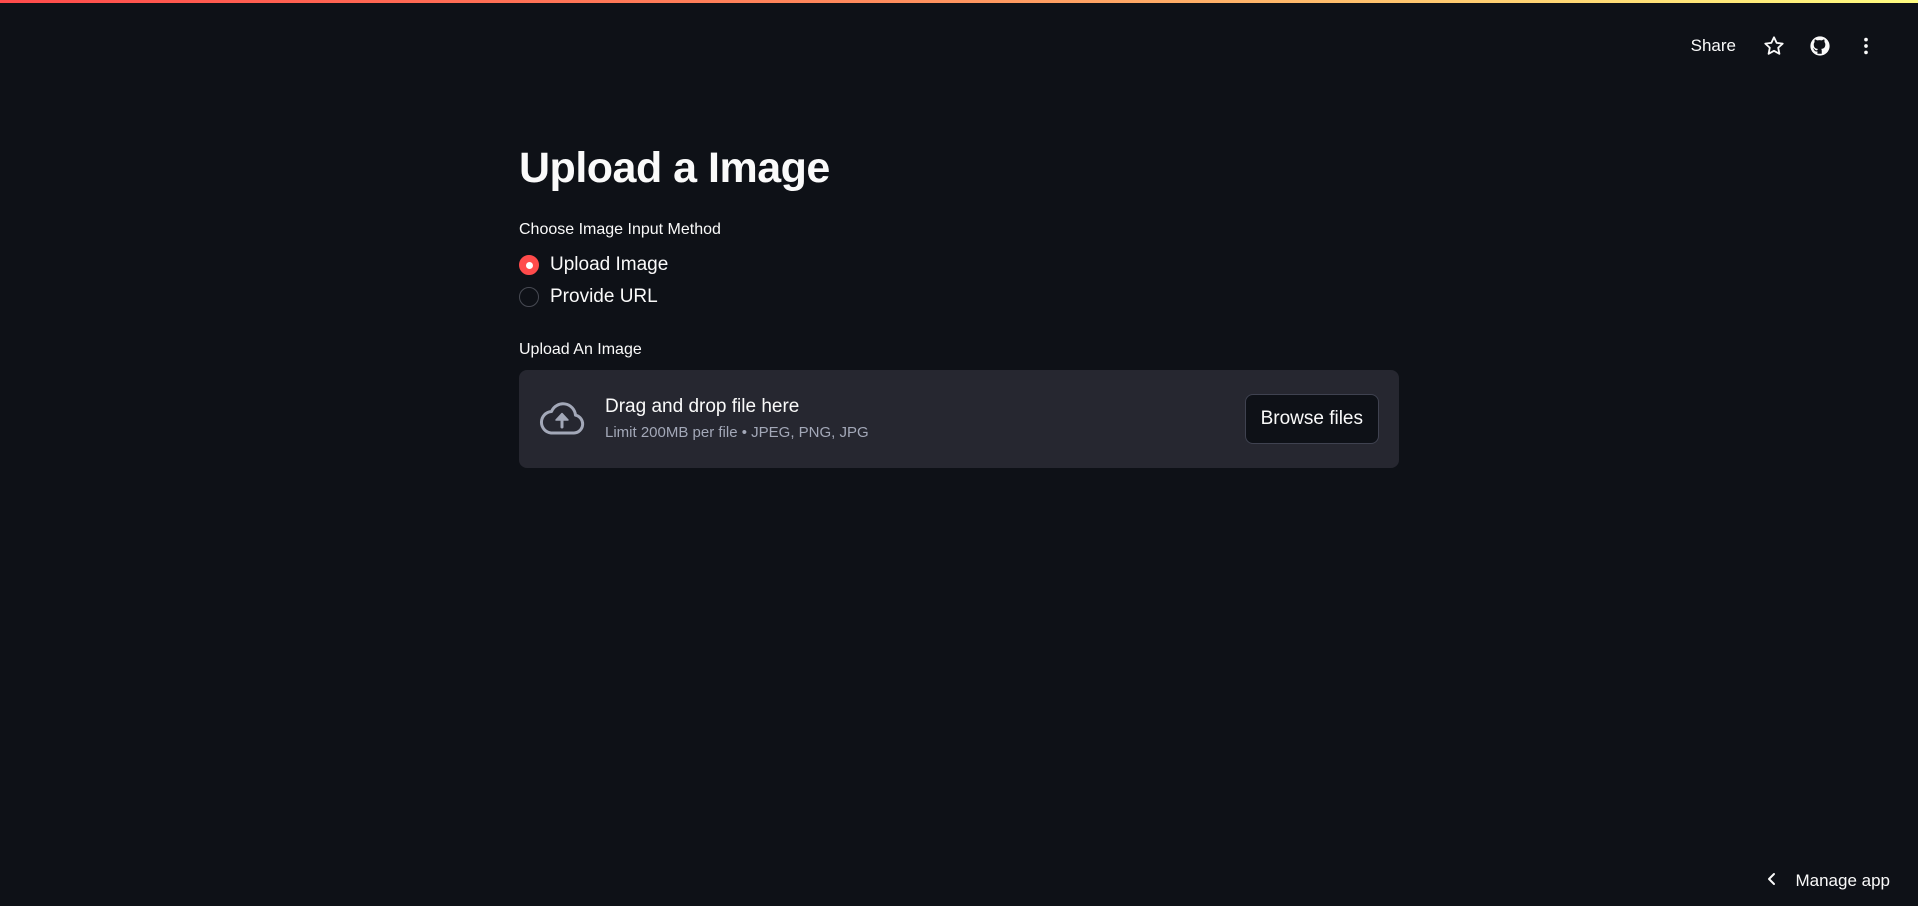  Describe the element at coordinates (959, 1) in the screenshot. I see `top-decoration-stripe` at that location.